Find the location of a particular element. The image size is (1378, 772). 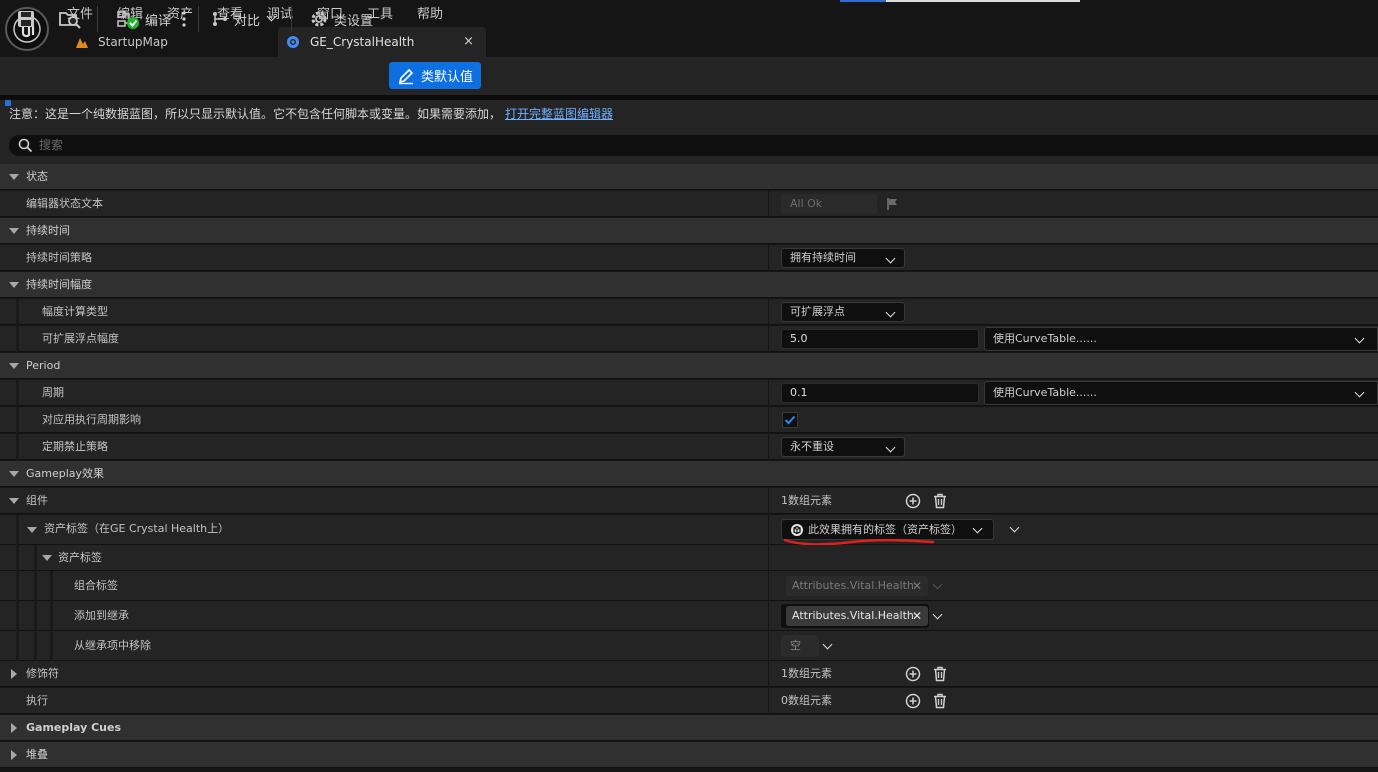

property-row-add-inherited: 添加到继承 Attributes.Vital.Health ✕ is located at coordinates (689, 616).